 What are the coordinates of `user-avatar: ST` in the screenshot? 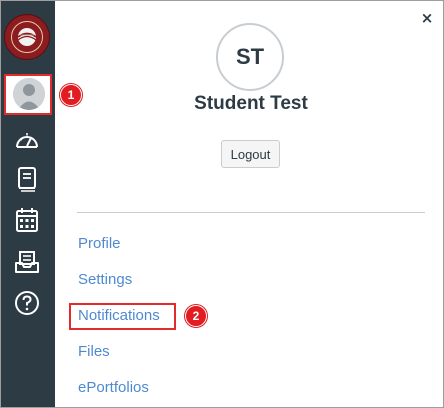 It's located at (250, 57).